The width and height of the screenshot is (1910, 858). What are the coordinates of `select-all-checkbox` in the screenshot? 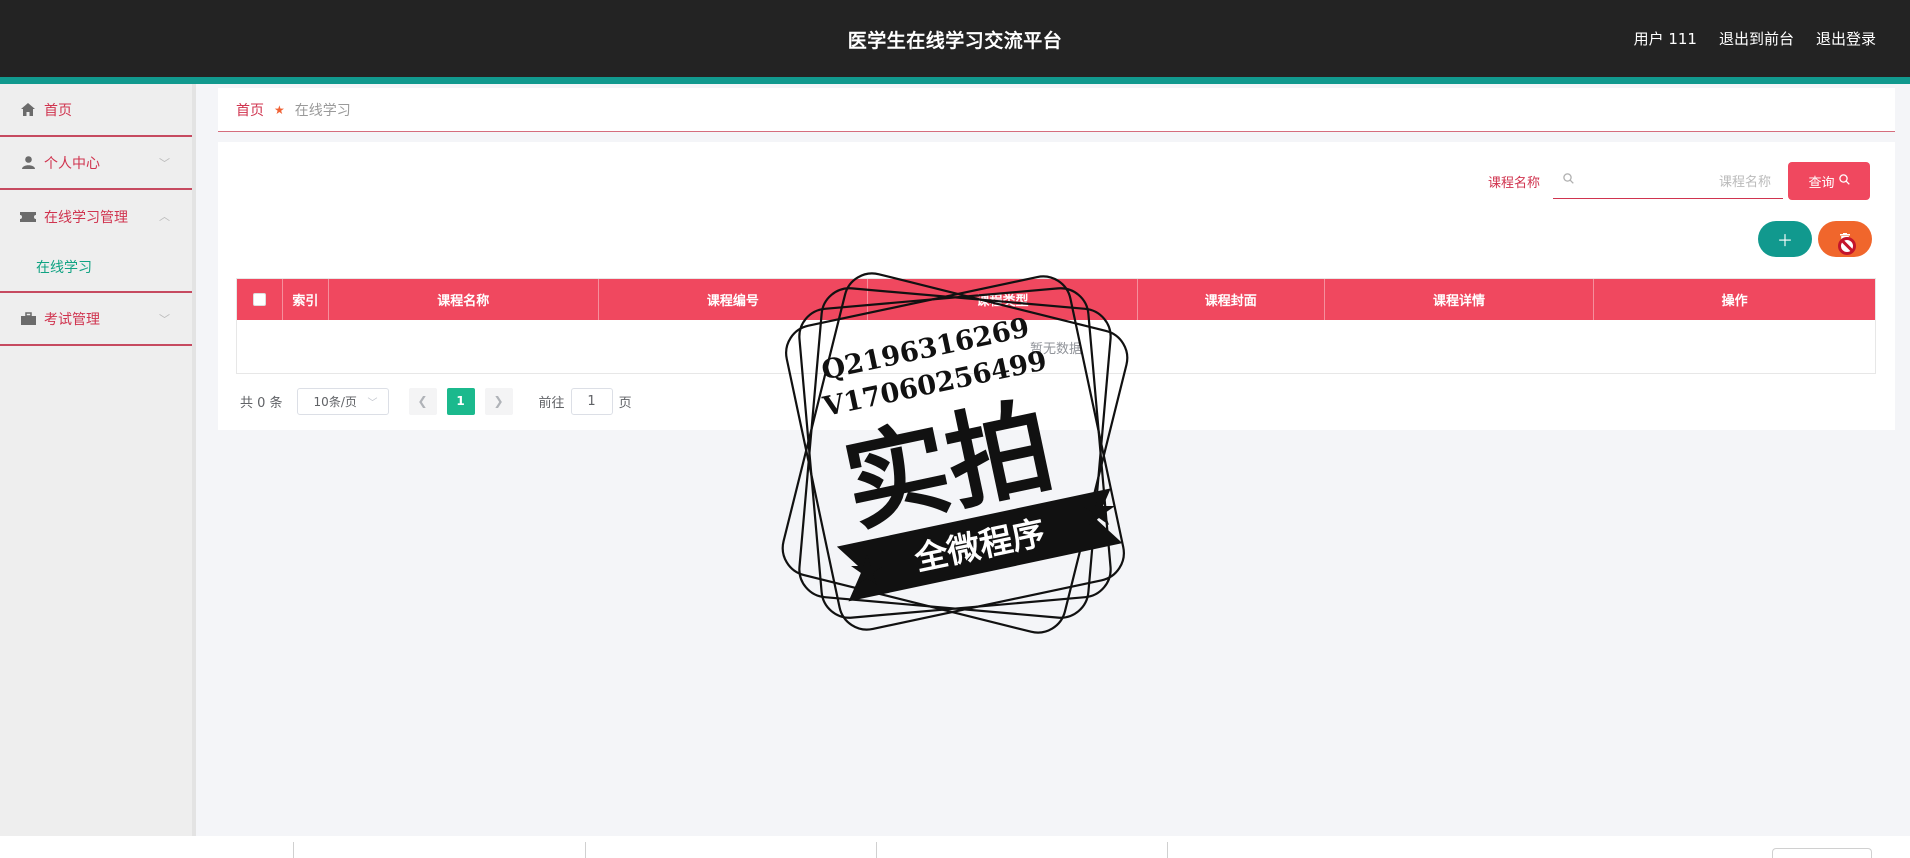 It's located at (259, 299).